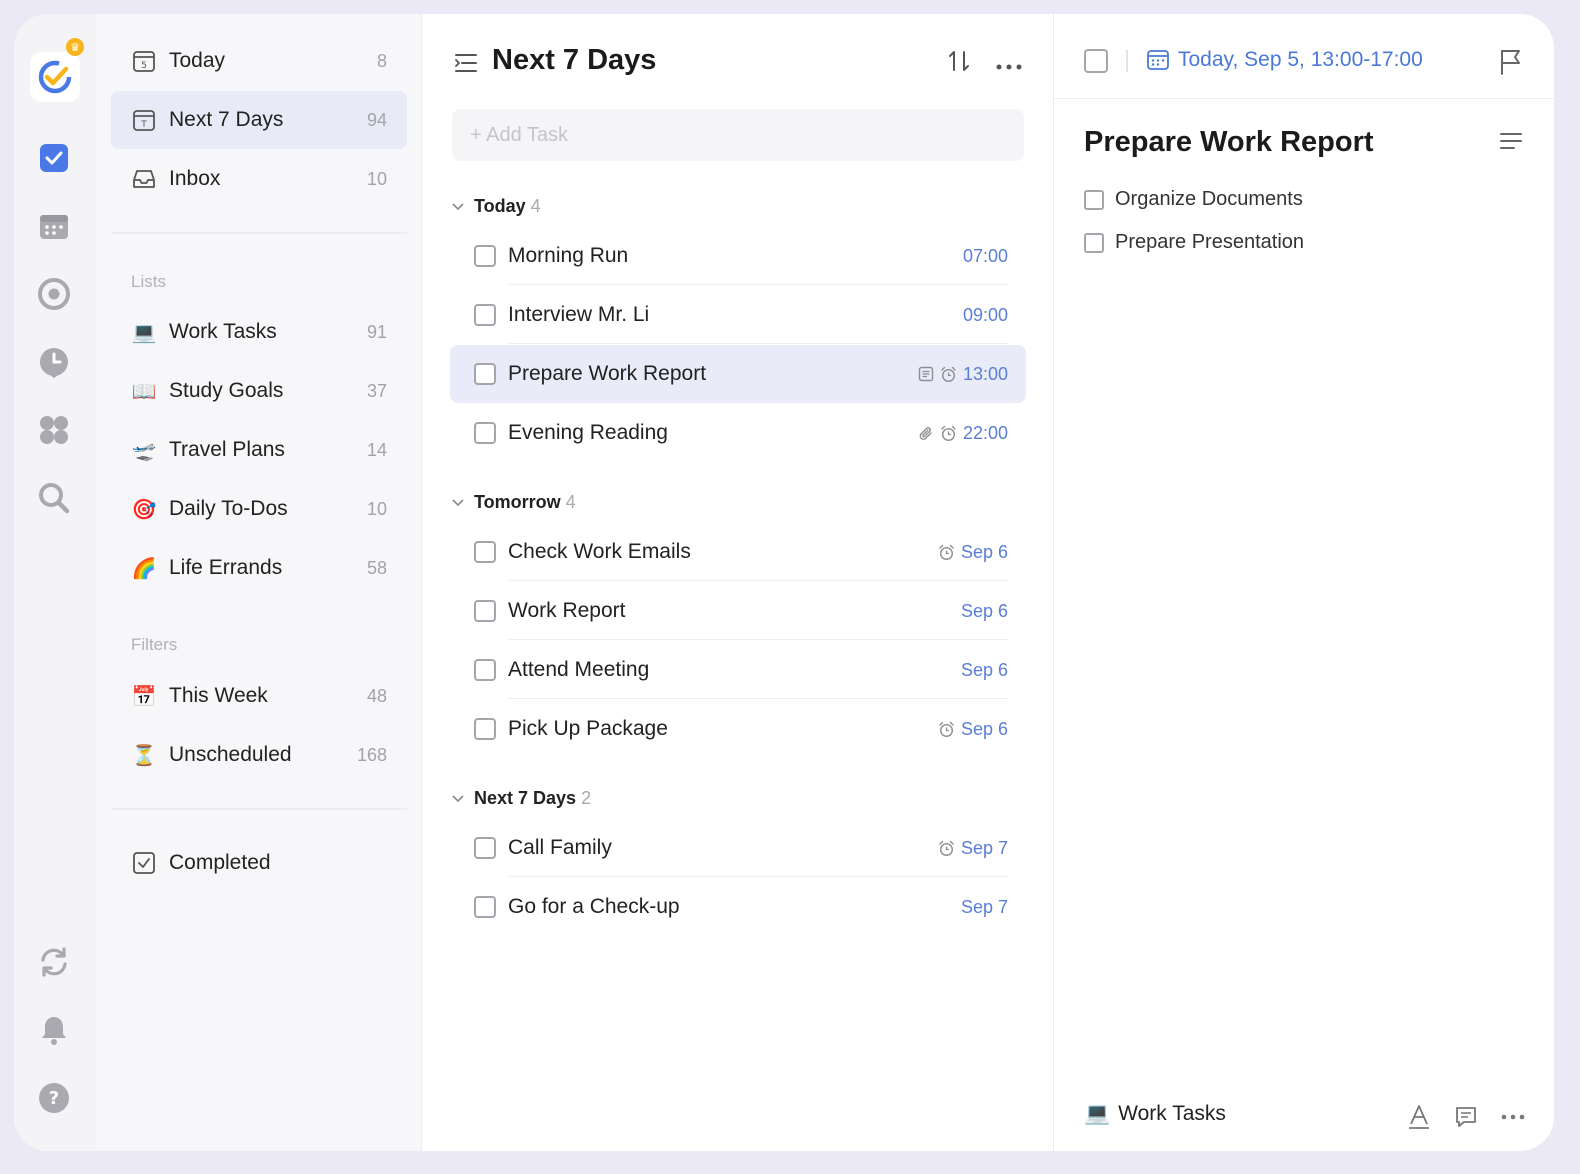 Image resolution: width=1580 pixels, height=1174 pixels. What do you see at coordinates (594, 906) in the screenshot?
I see `task-title: Go for a Check-up` at bounding box center [594, 906].